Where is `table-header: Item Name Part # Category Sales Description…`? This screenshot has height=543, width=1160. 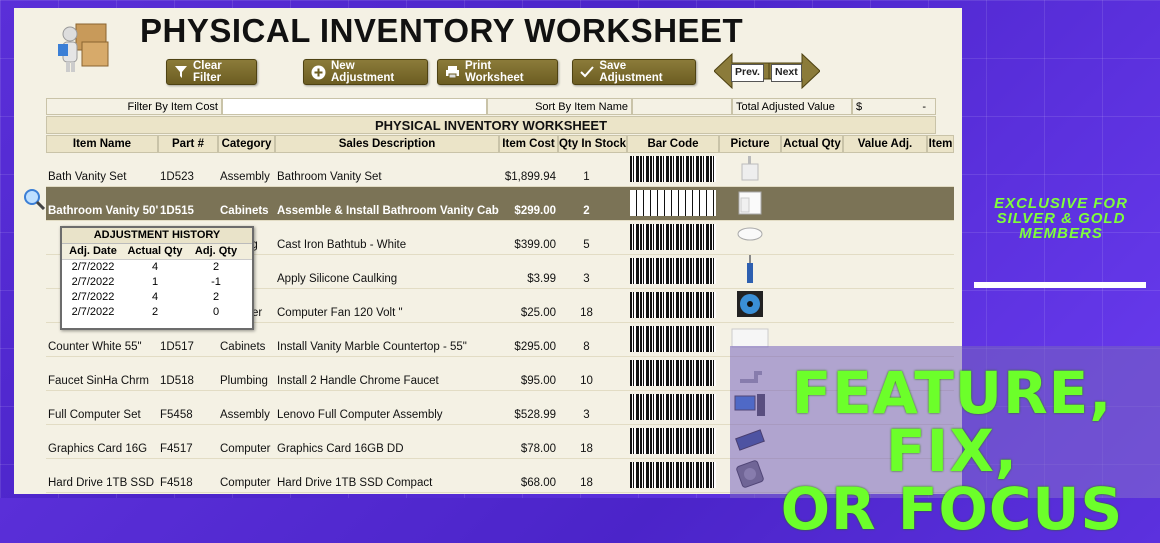
table-header: Item Name Part # Category Sales Description… is located at coordinates (500, 144).